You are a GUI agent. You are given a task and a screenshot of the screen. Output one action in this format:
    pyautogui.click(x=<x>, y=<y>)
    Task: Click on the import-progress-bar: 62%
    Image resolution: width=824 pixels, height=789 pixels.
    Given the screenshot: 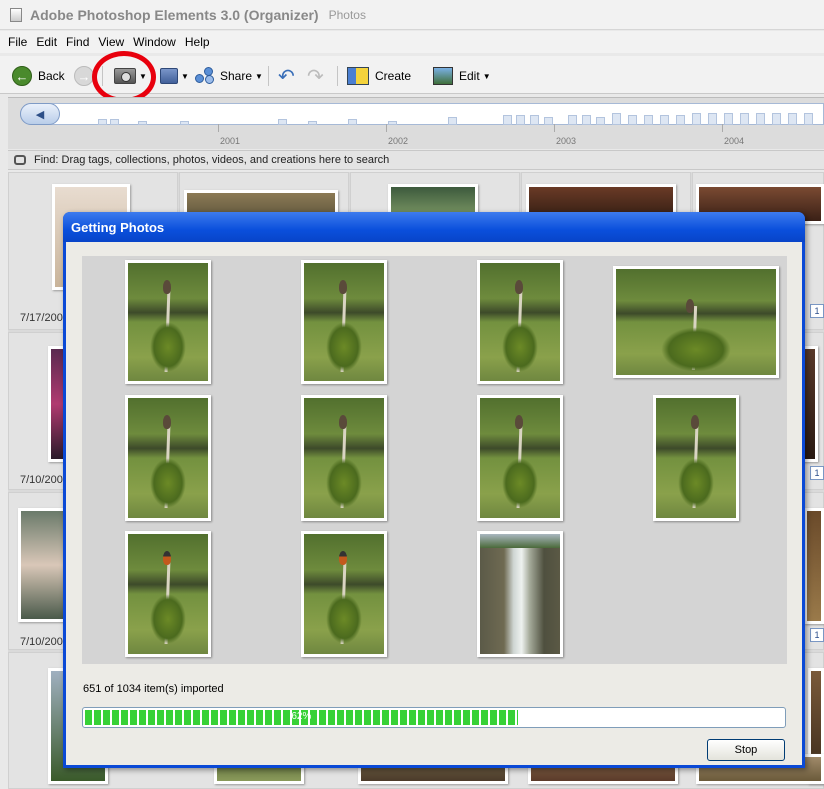 What is the action you would take?
    pyautogui.click(x=434, y=717)
    